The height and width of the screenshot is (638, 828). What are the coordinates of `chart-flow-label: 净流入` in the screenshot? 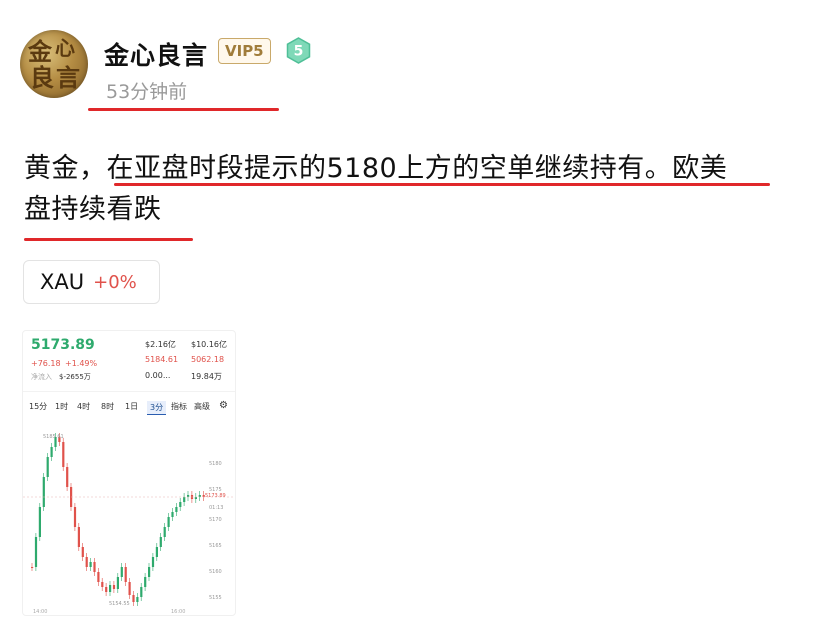 It's located at (41, 377).